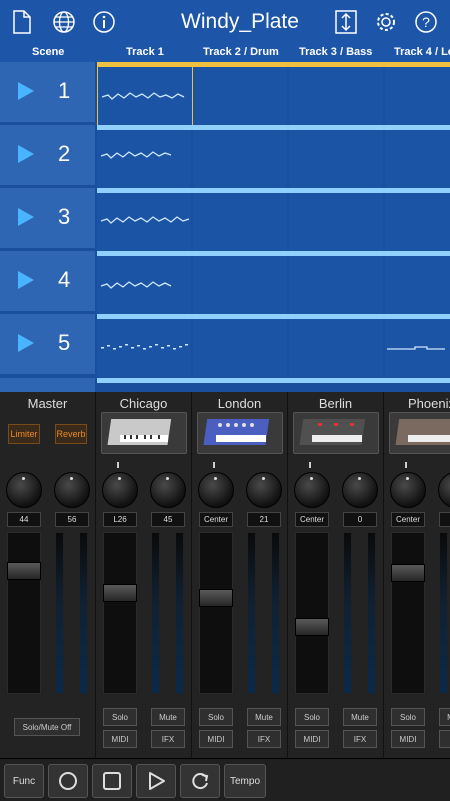 This screenshot has height=801, width=450. I want to click on loop-button, so click(200, 781).